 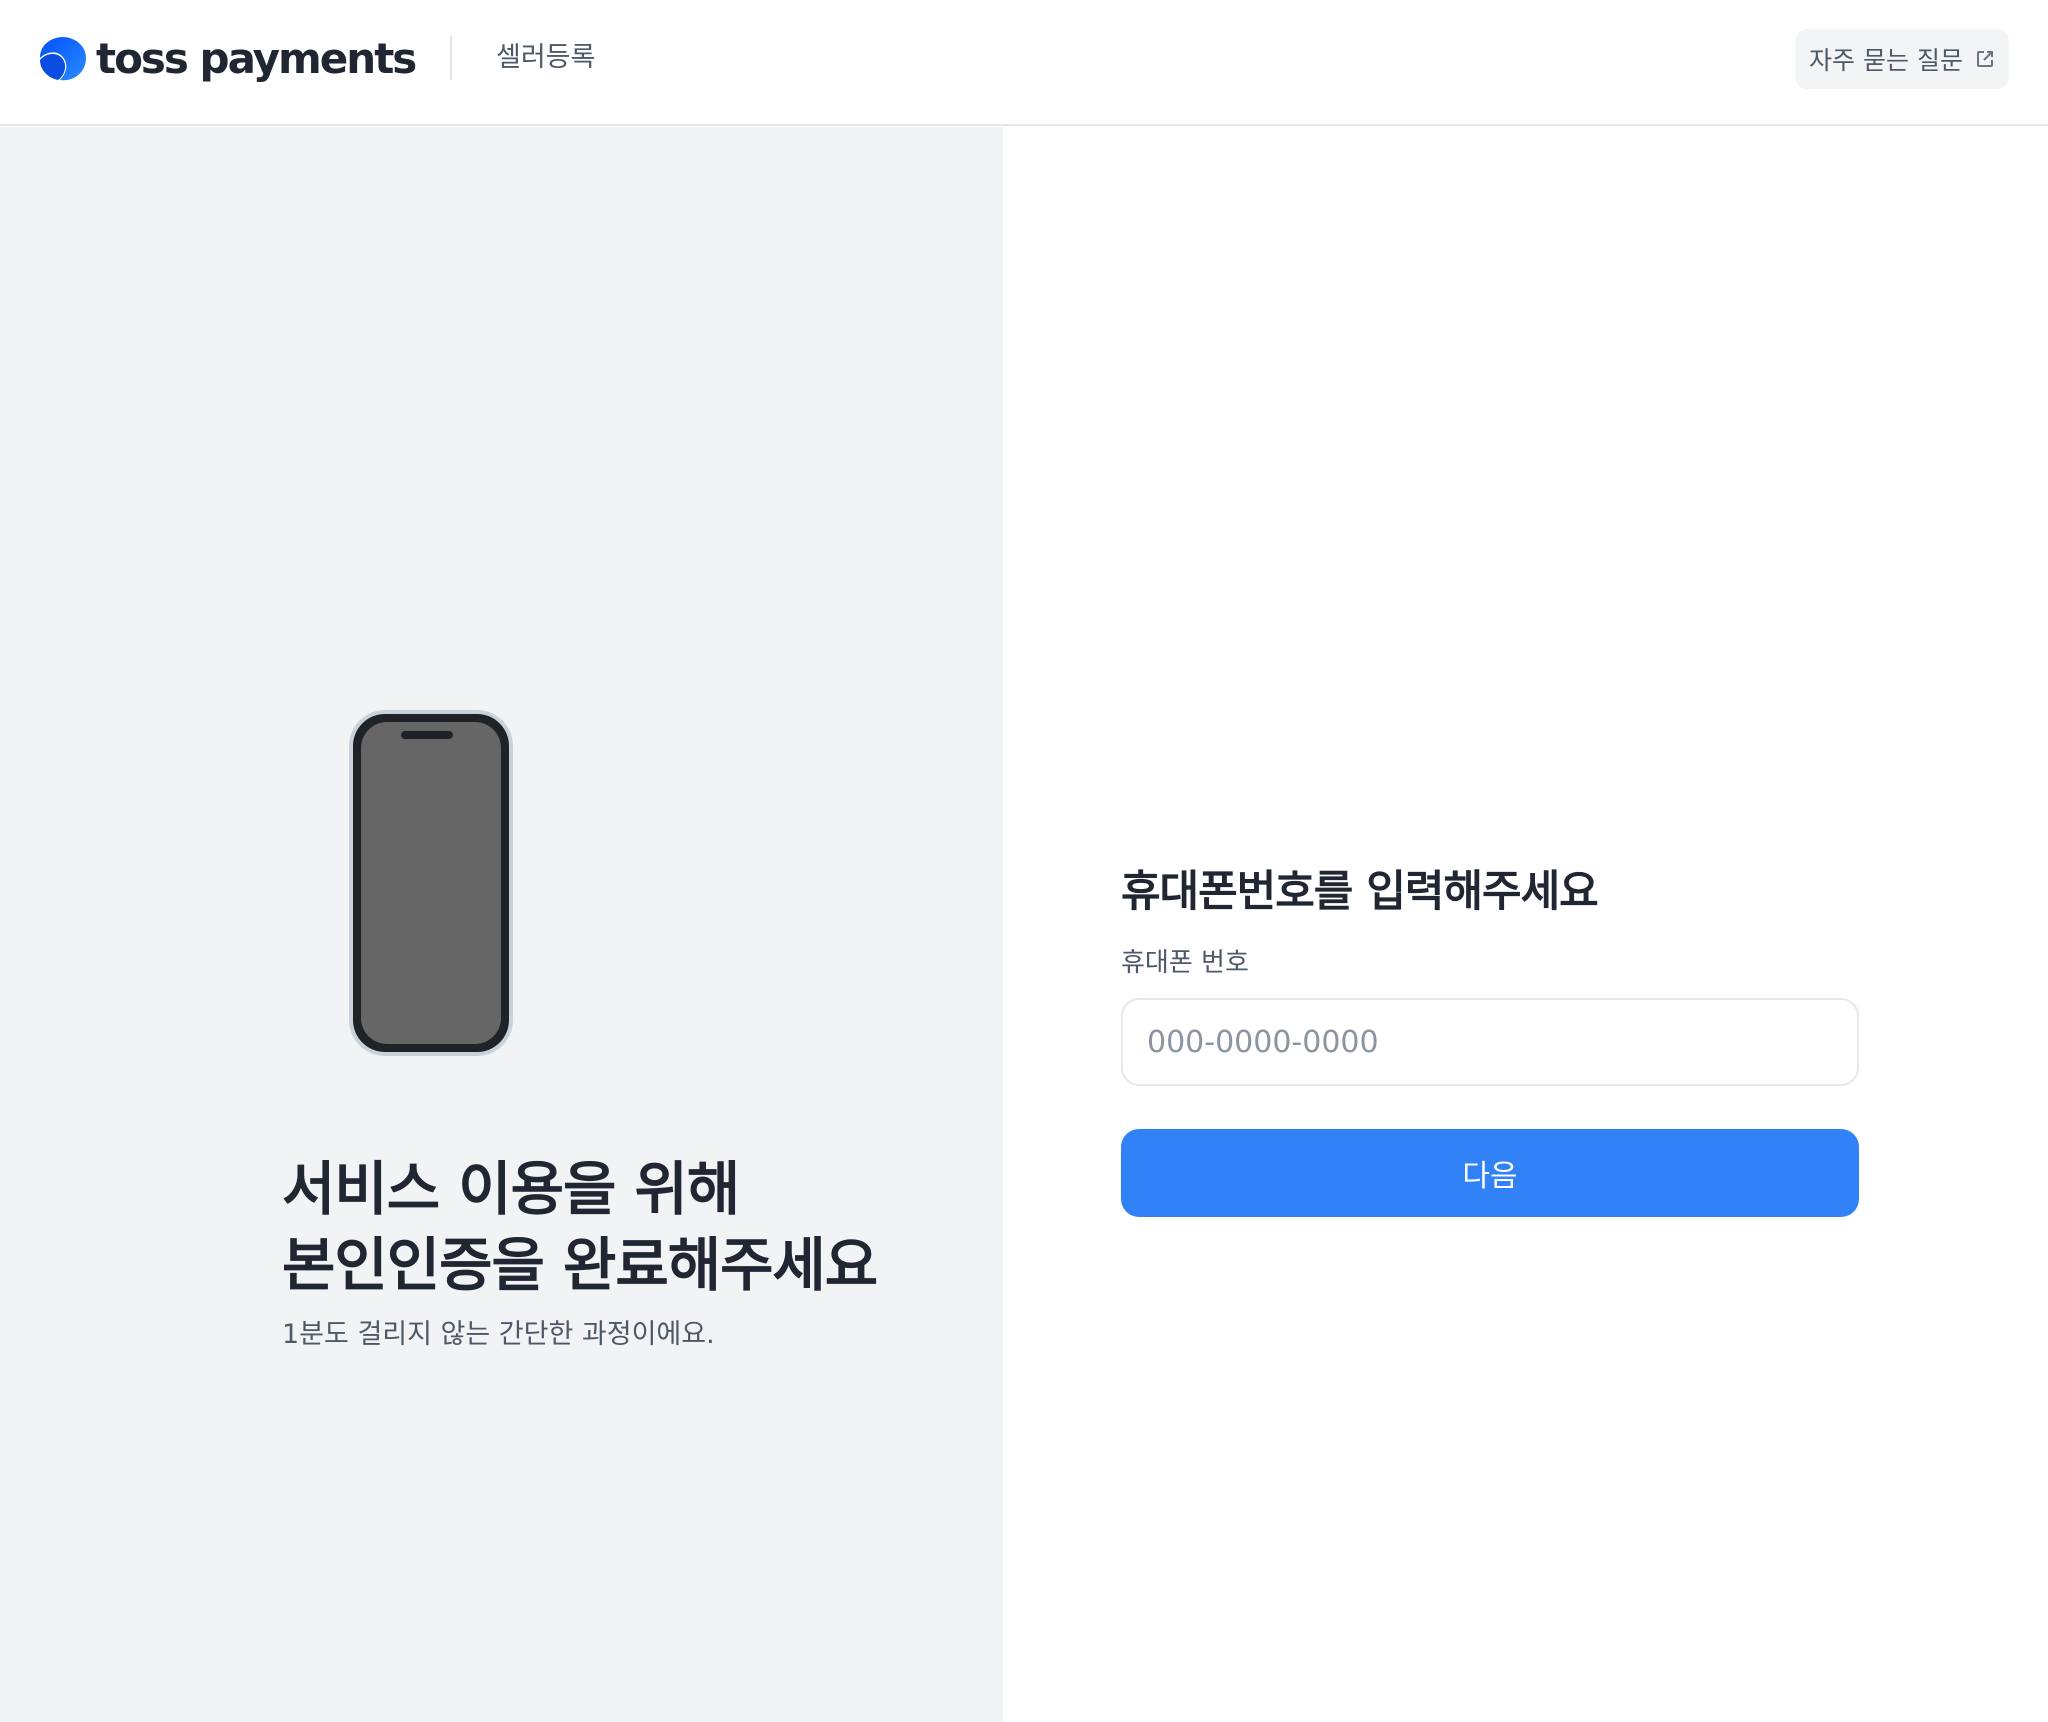 What do you see at coordinates (256, 58) in the screenshot?
I see `logo-text: toss payments` at bounding box center [256, 58].